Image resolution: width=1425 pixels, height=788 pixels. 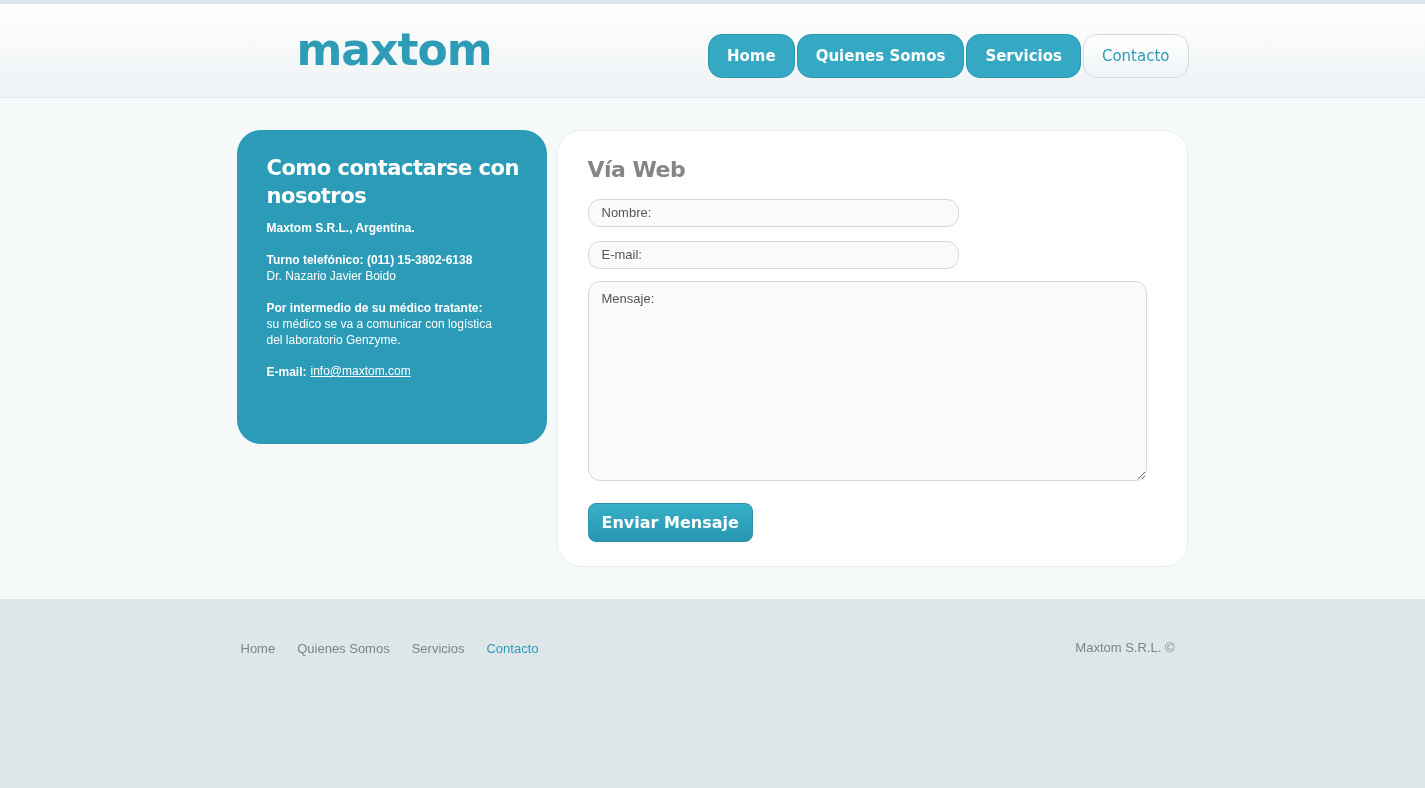 What do you see at coordinates (331, 276) in the screenshot?
I see `info-text: Dr. Nazario Javier Boido` at bounding box center [331, 276].